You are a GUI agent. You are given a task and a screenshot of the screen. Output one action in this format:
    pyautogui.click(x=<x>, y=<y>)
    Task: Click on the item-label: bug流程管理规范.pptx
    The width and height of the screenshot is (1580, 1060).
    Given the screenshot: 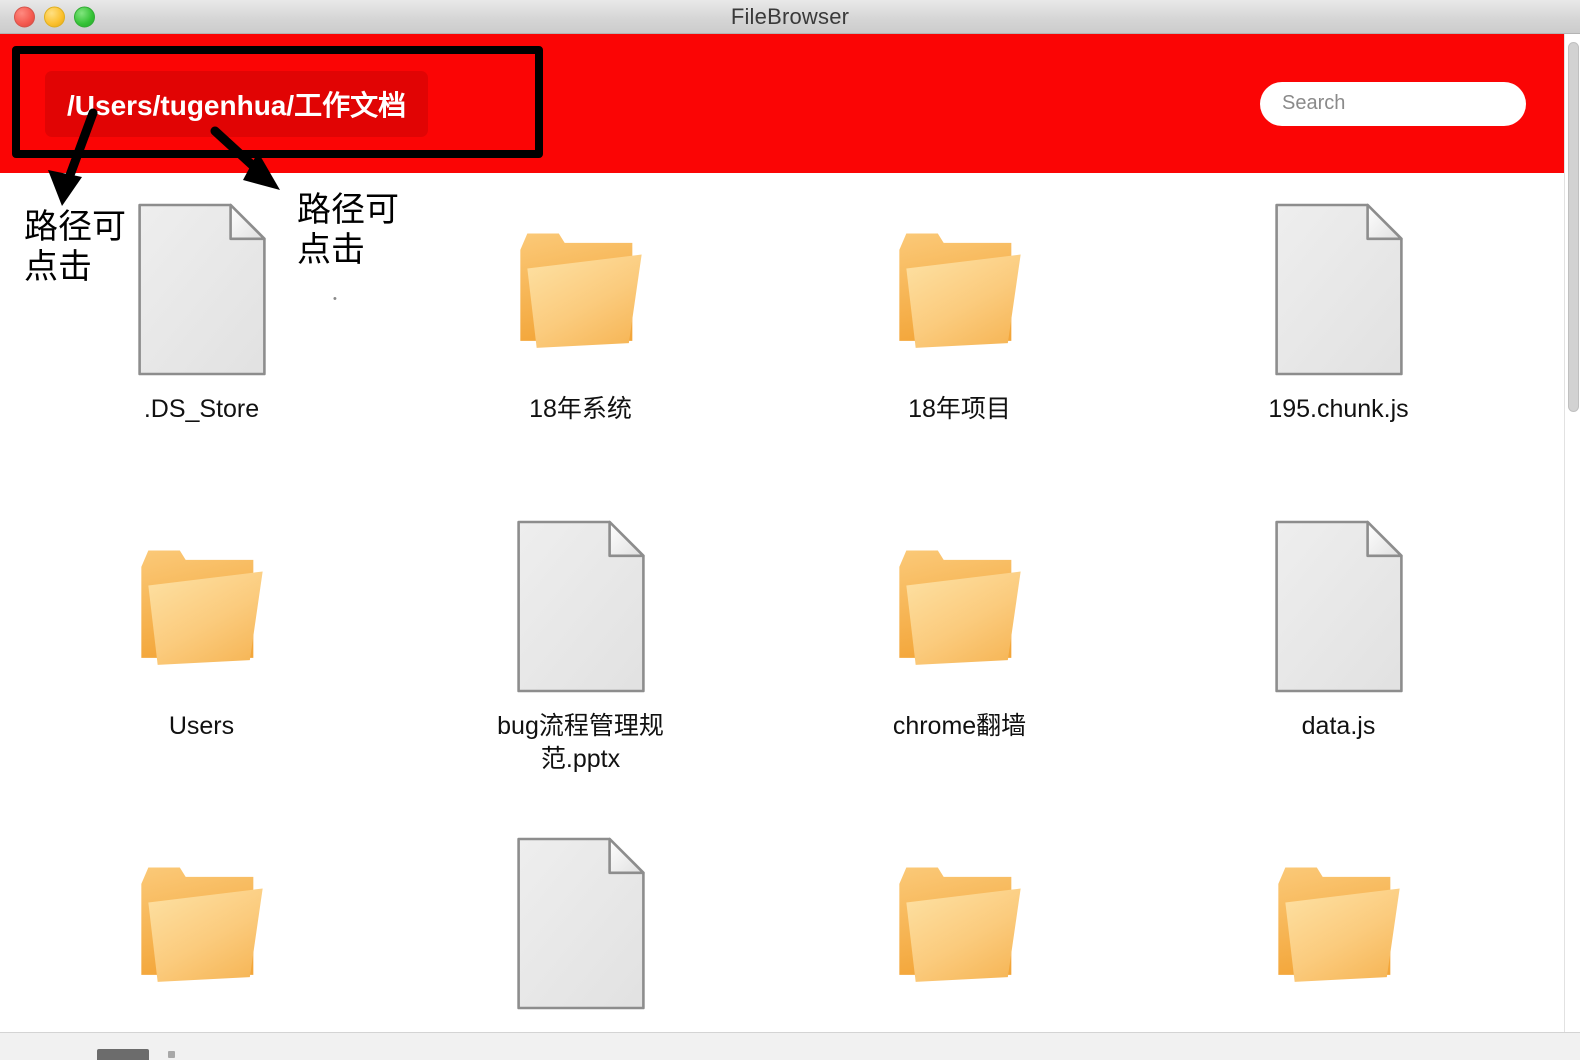 What is the action you would take?
    pyautogui.click(x=580, y=743)
    